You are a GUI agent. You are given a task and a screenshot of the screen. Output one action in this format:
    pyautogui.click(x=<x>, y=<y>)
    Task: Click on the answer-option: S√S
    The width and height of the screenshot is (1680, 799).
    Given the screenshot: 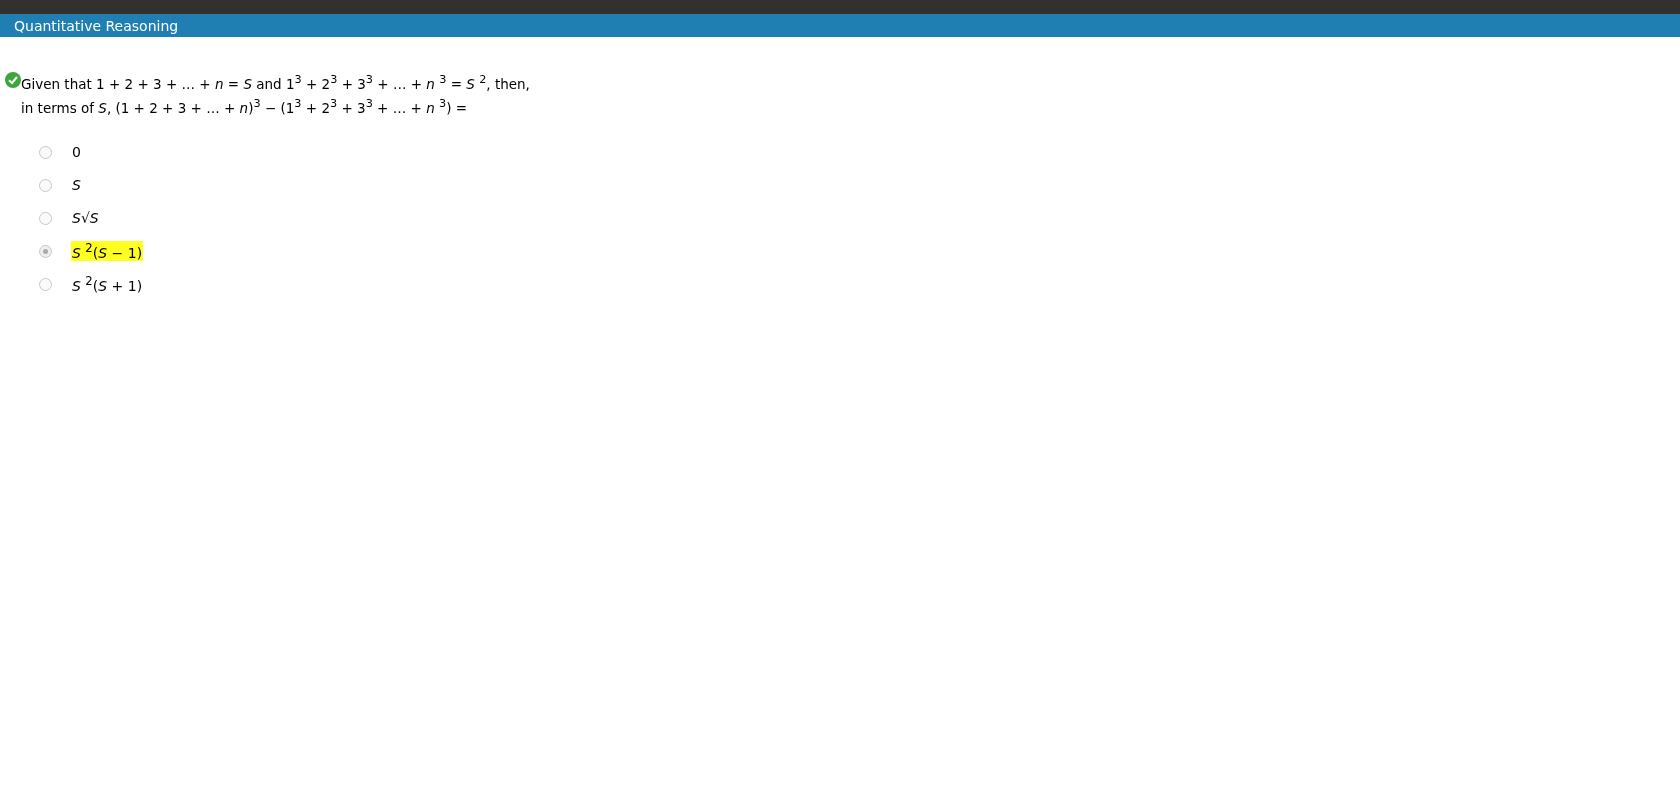 What is the action you would take?
    pyautogui.click(x=85, y=218)
    